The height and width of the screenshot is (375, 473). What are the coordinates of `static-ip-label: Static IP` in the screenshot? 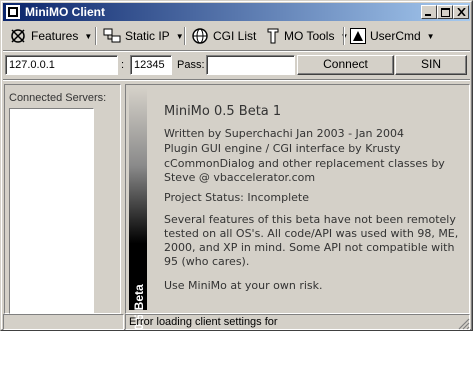 It's located at (147, 36).